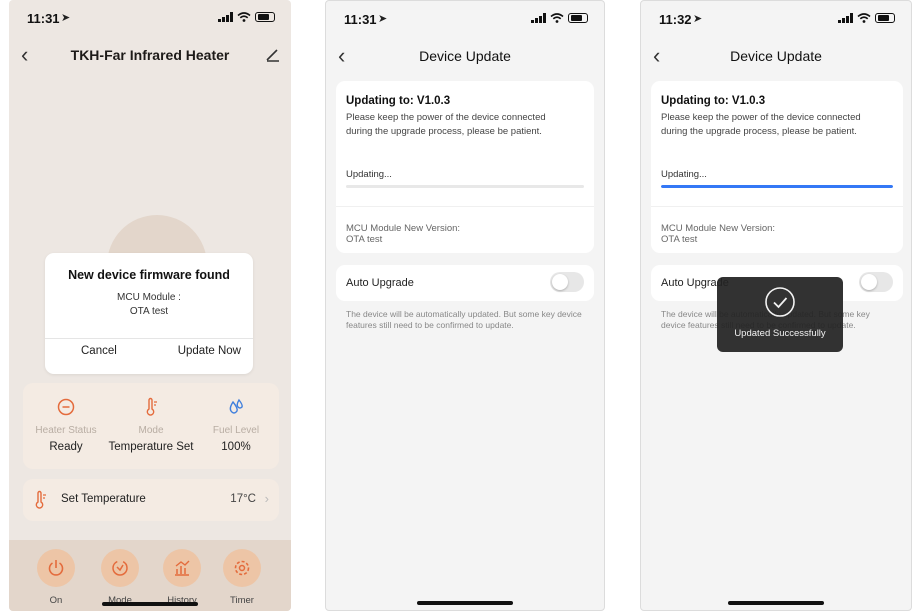 The width and height of the screenshot is (913, 611). I want to click on nav-timer-button: Timer, so click(242, 577).